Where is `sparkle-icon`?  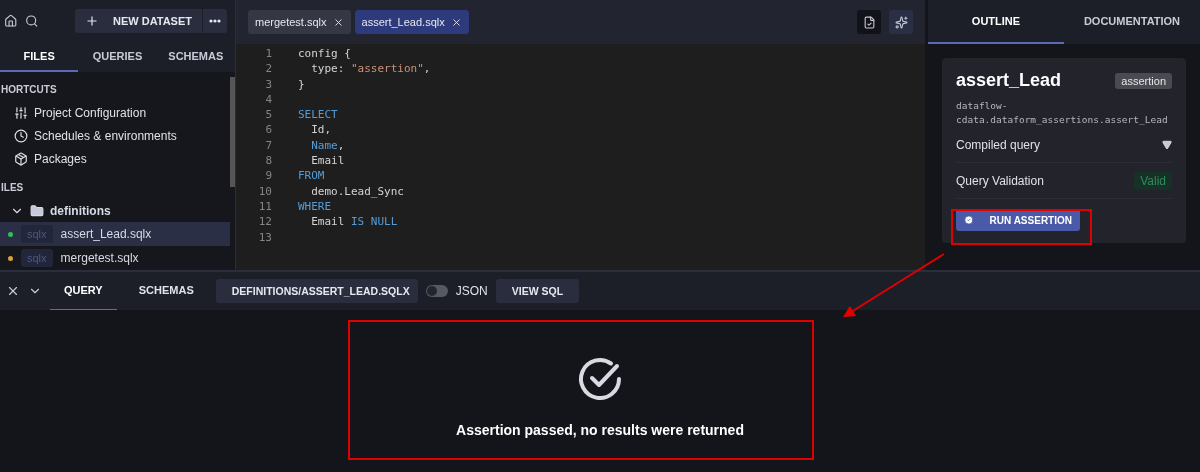 sparkle-icon is located at coordinates (901, 22).